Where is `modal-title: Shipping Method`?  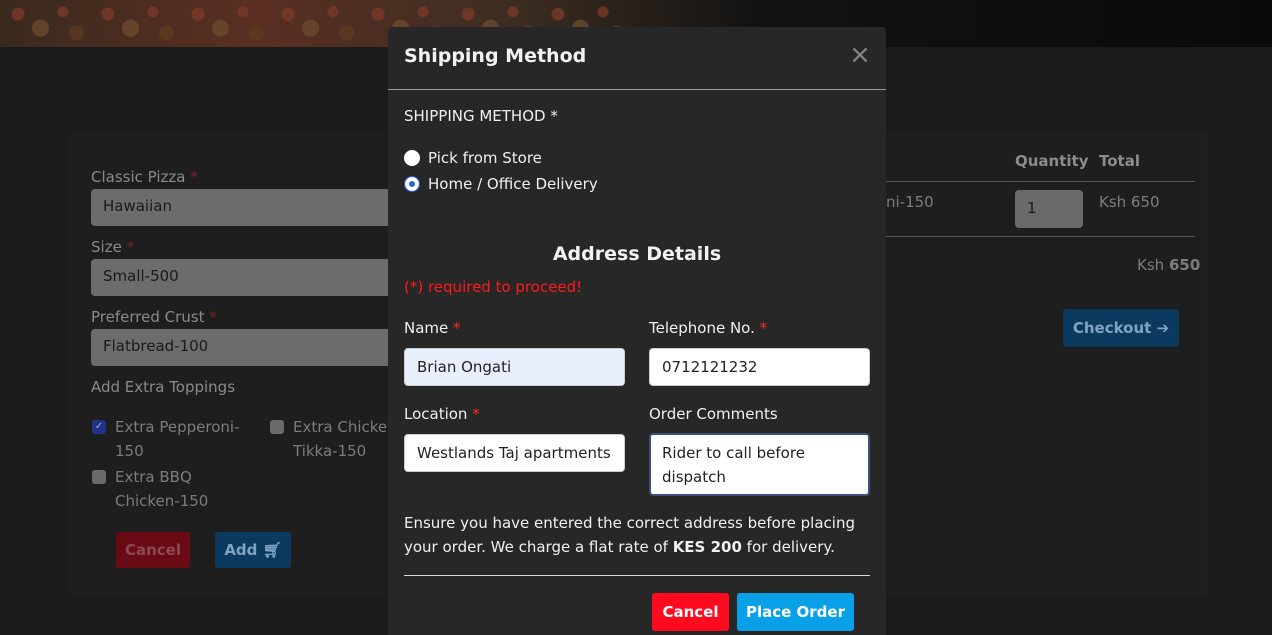 modal-title: Shipping Method is located at coordinates (495, 56).